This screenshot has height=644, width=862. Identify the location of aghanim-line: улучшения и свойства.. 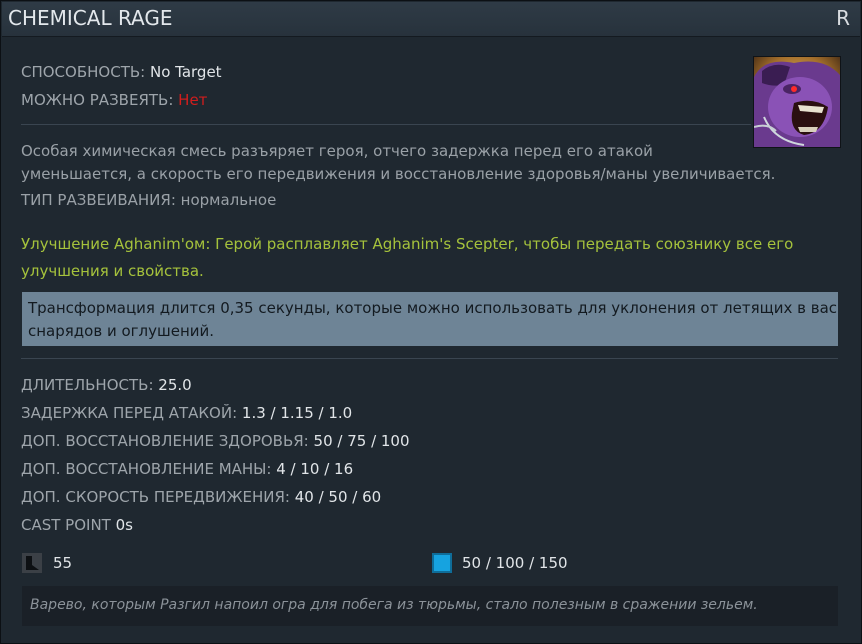
(112, 271).